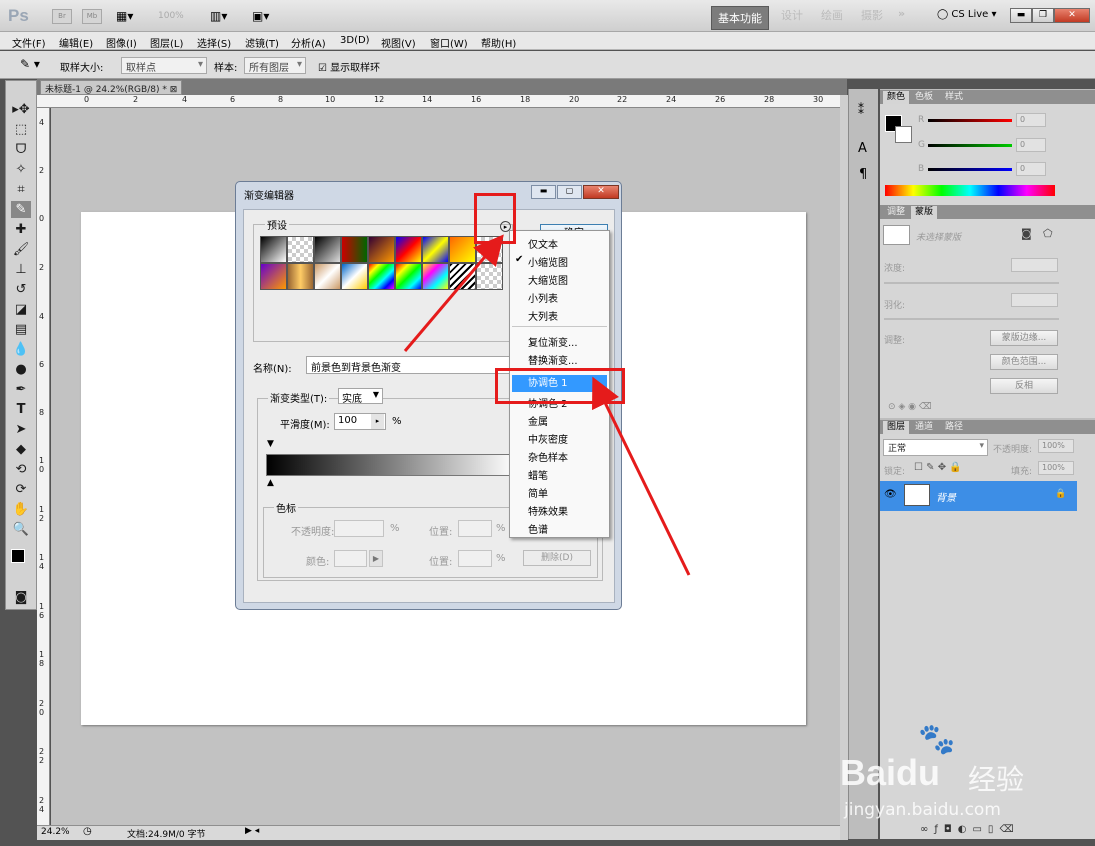 This screenshot has width=1095, height=846. Describe the element at coordinates (832, 15) in the screenshot. I see `workspace-painting: 绘画` at that location.